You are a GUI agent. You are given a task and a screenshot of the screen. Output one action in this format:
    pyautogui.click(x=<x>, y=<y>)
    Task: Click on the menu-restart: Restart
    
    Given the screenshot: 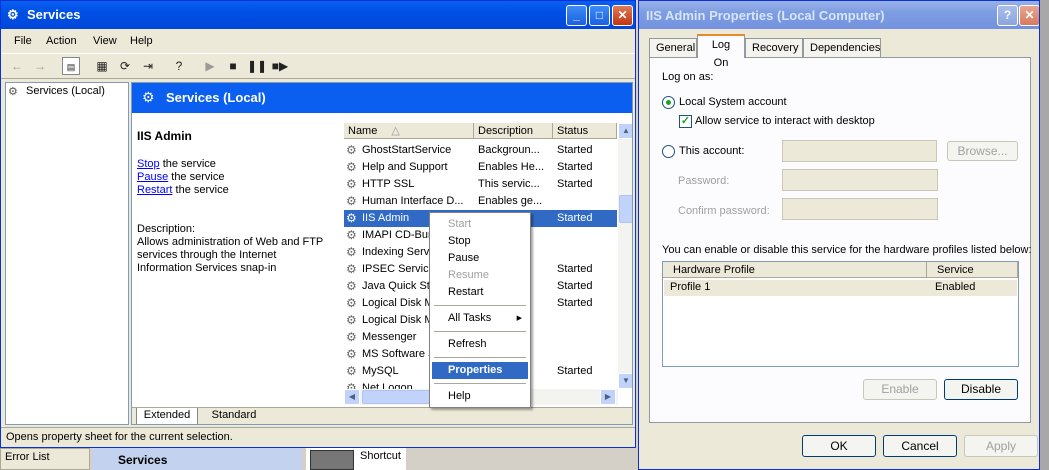 What is the action you would take?
    pyautogui.click(x=480, y=292)
    